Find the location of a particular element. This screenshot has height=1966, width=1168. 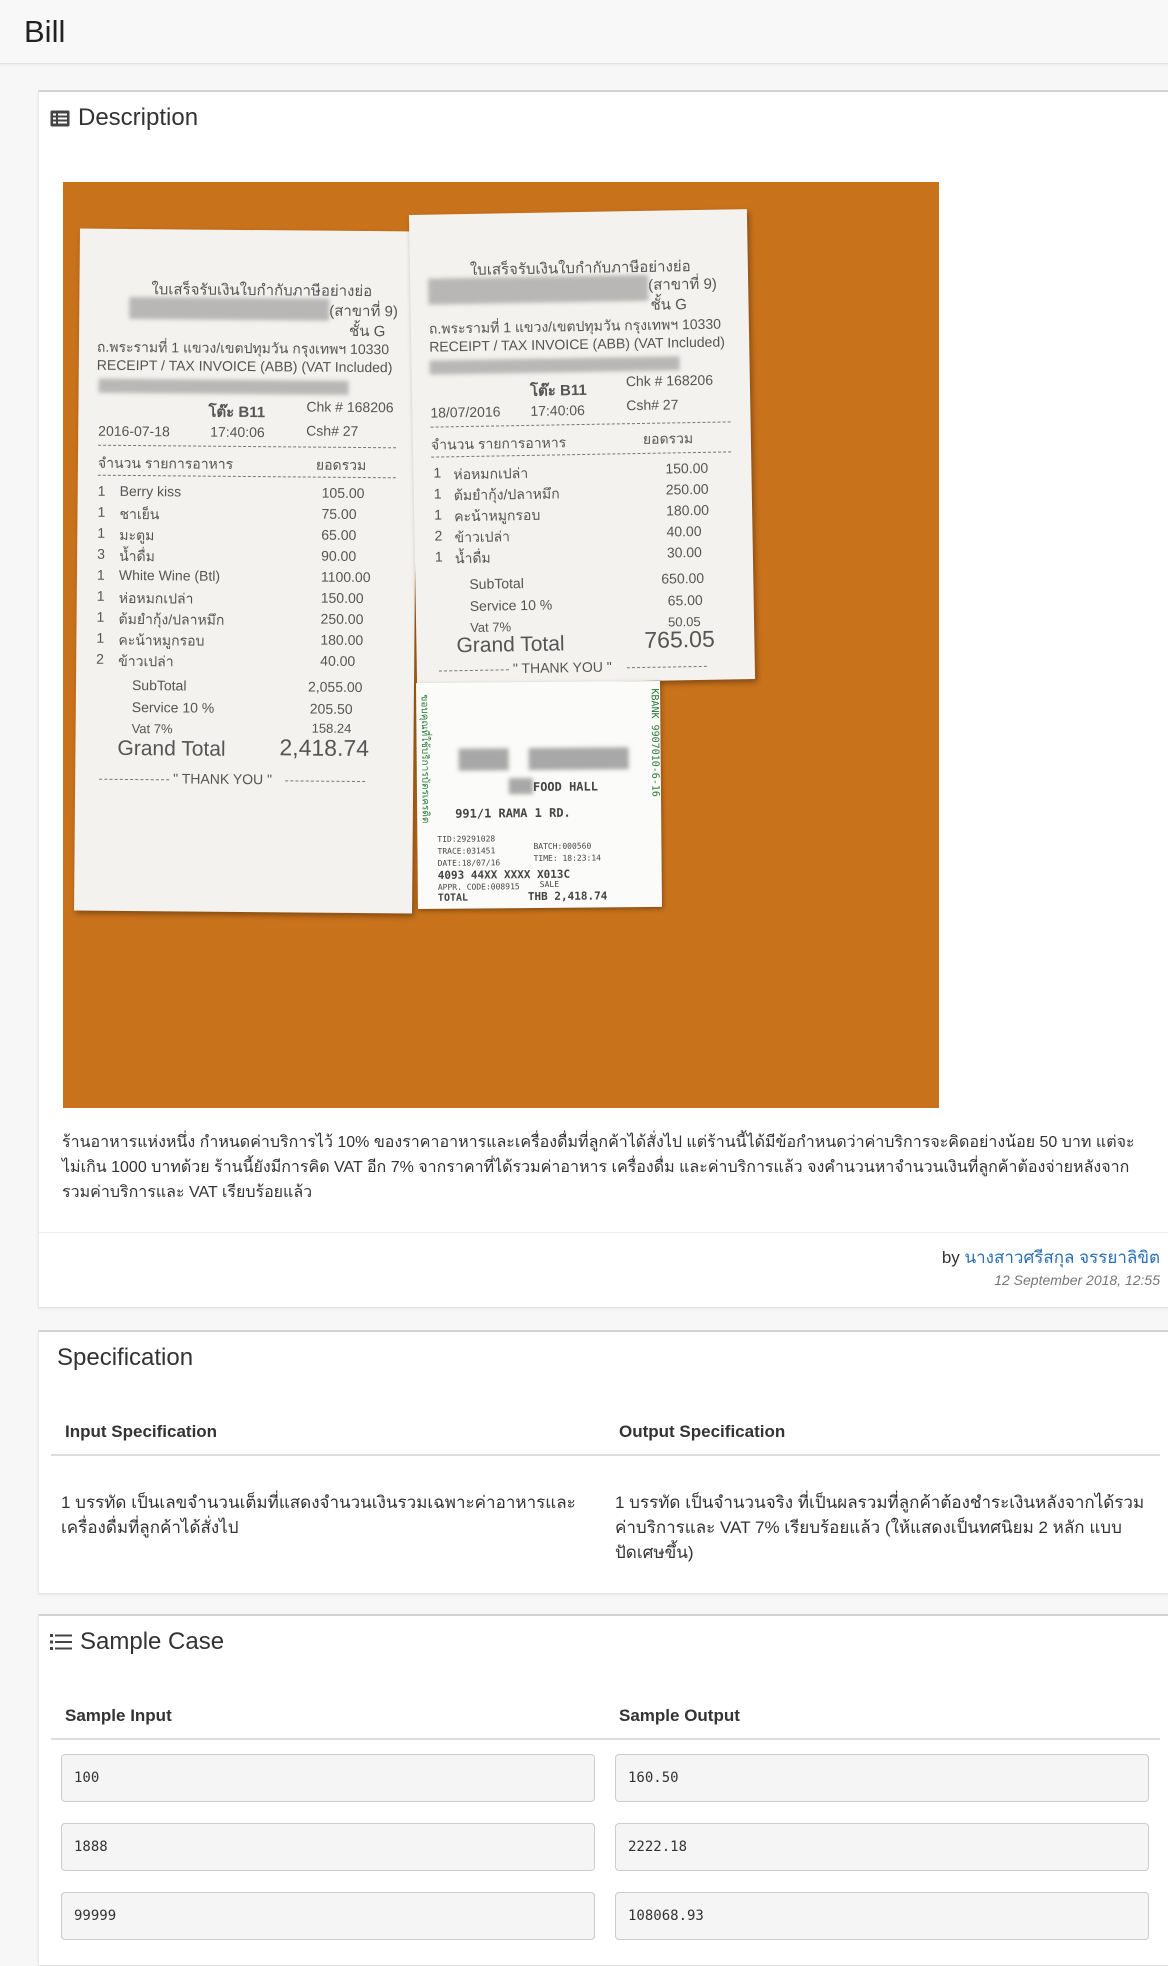

by-label: by is located at coordinates (950, 1257).